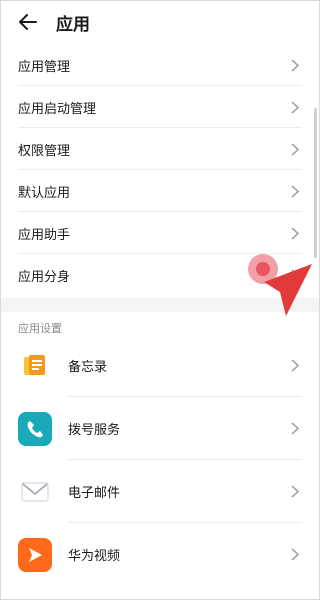 This screenshot has height=600, width=320. I want to click on app-row-memo: 备忘录, so click(160, 365).